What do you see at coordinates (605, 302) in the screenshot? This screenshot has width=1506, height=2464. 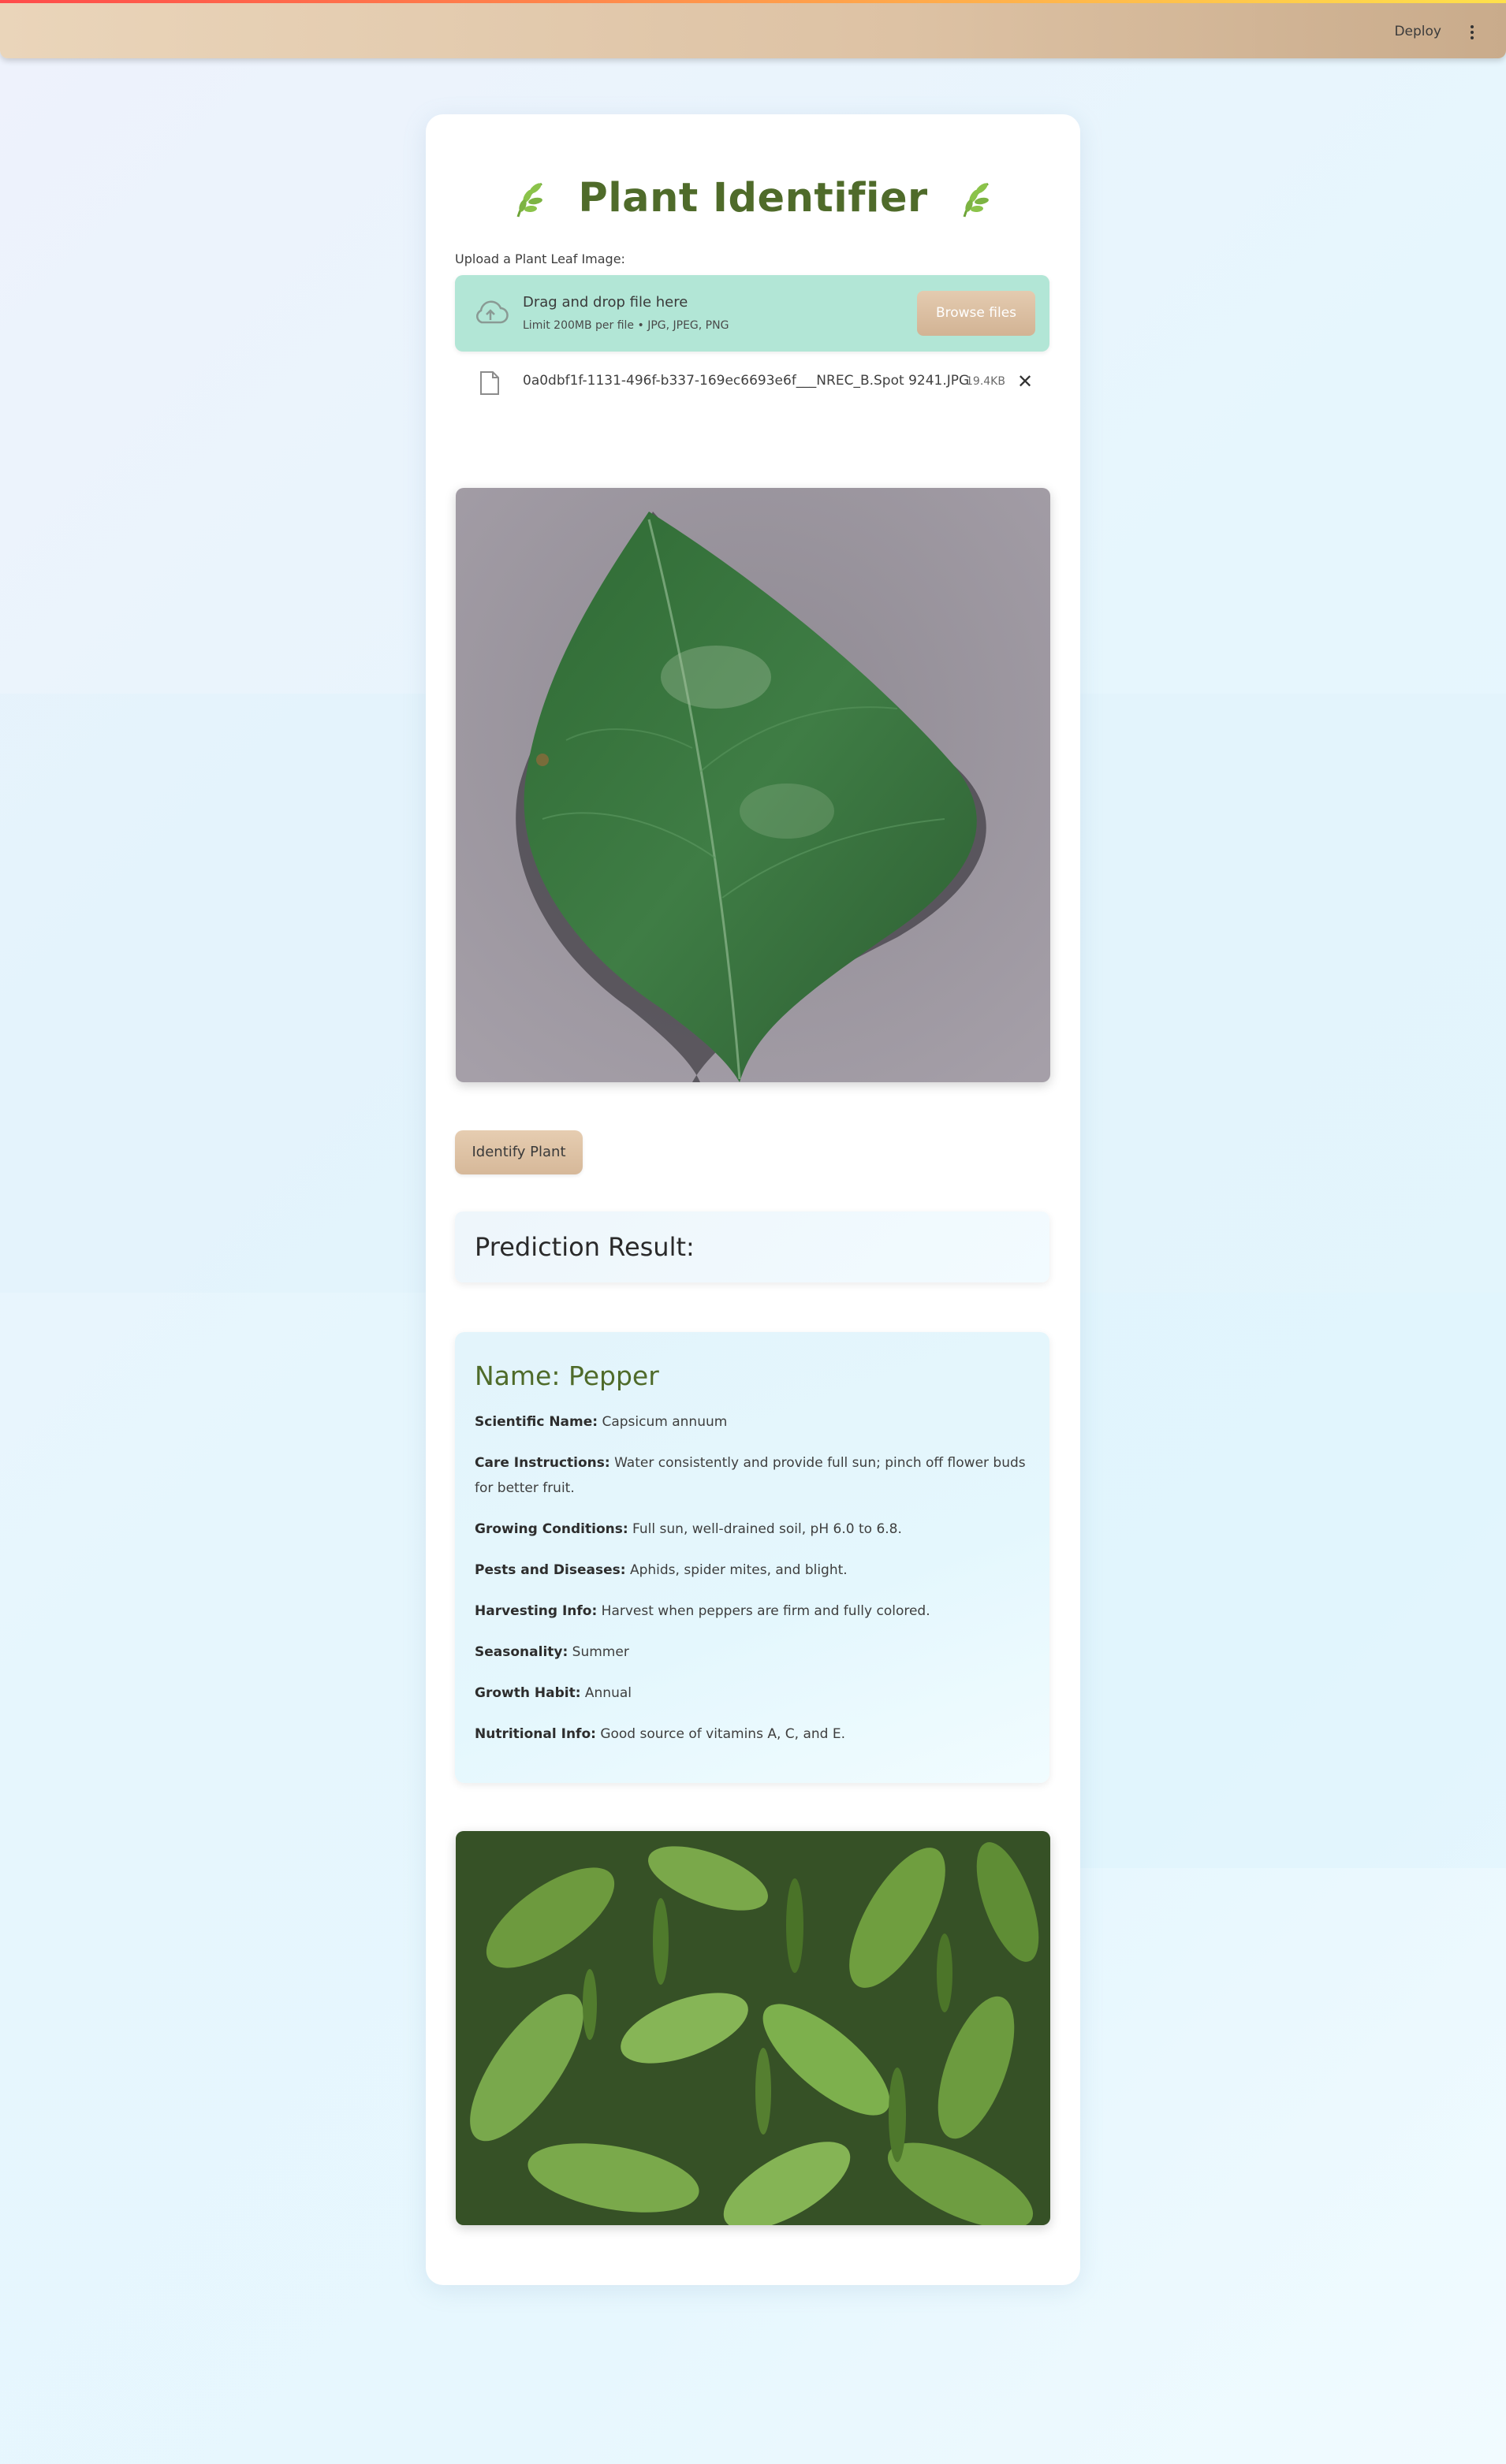 I see `dropzone-title: Drag and drop file here` at bounding box center [605, 302].